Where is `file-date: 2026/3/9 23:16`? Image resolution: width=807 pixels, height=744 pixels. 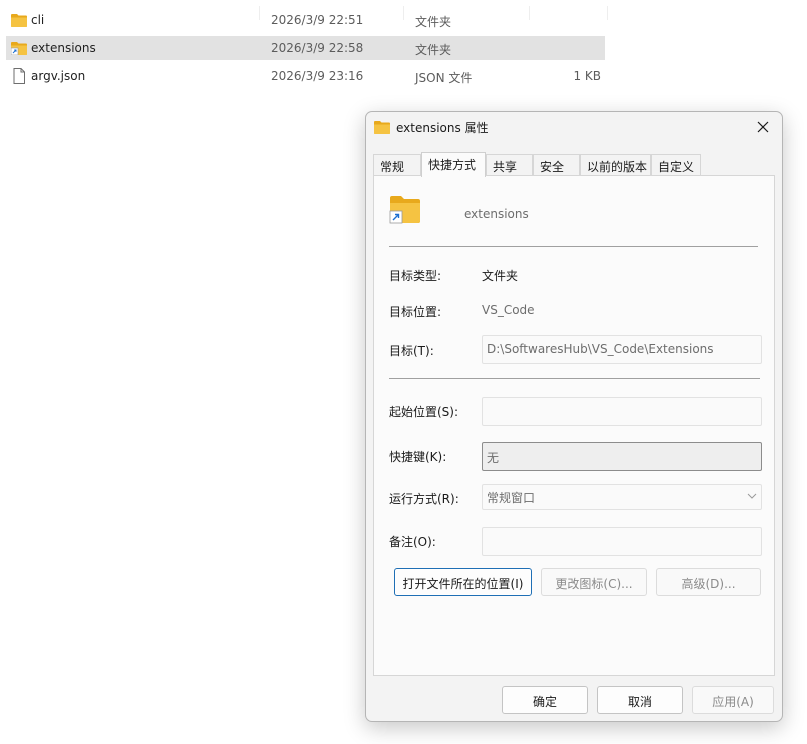
file-date: 2026/3/9 23:16 is located at coordinates (317, 76).